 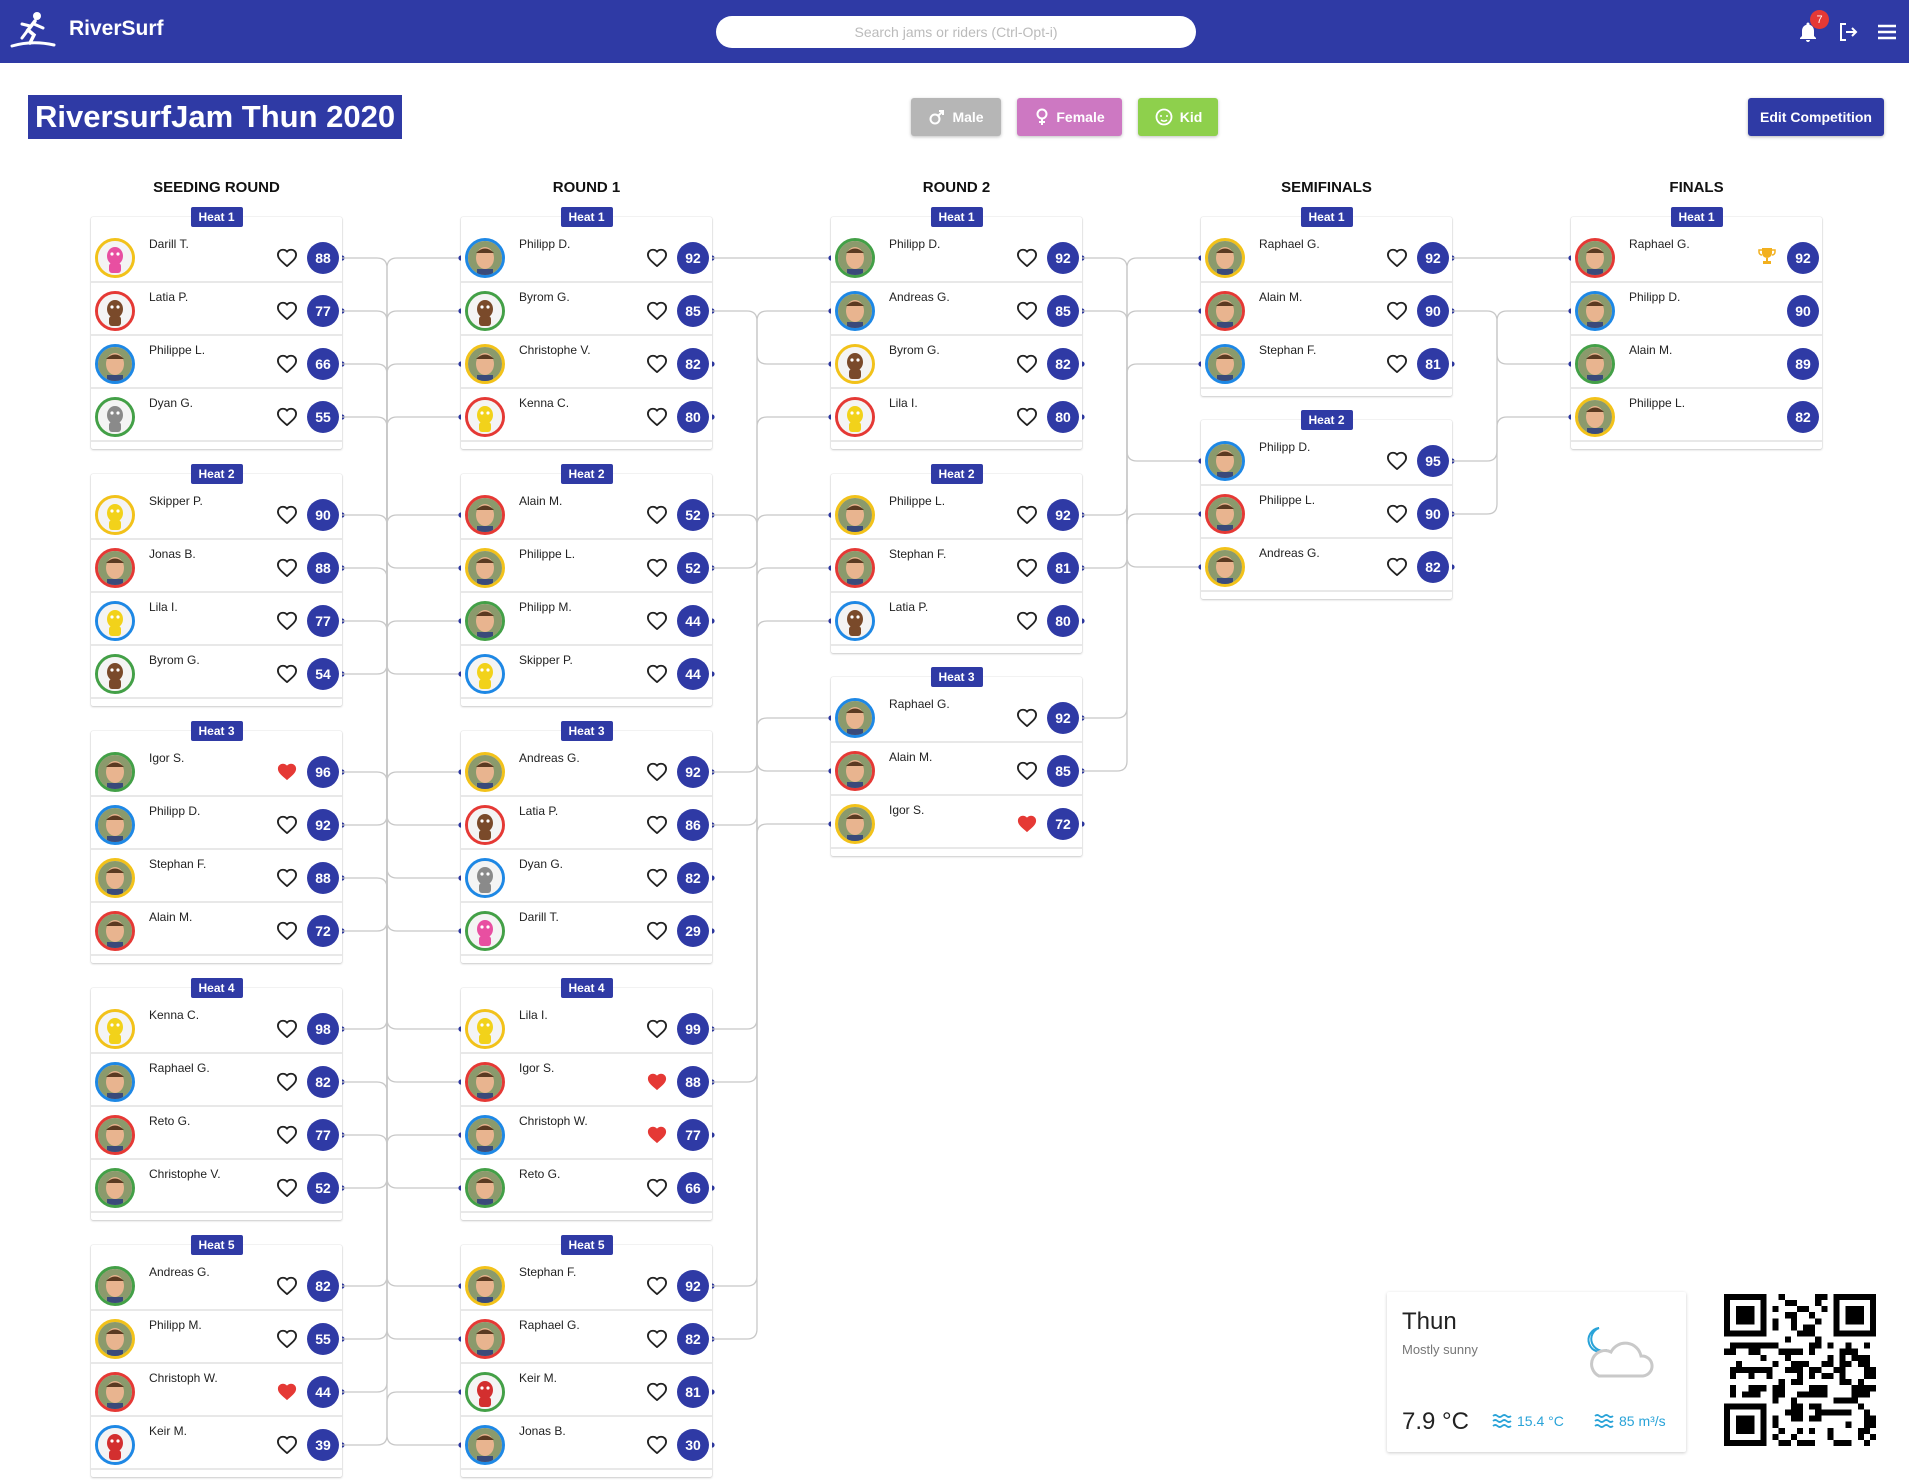 I want to click on rider-name: Raphael G., so click(x=1659, y=244).